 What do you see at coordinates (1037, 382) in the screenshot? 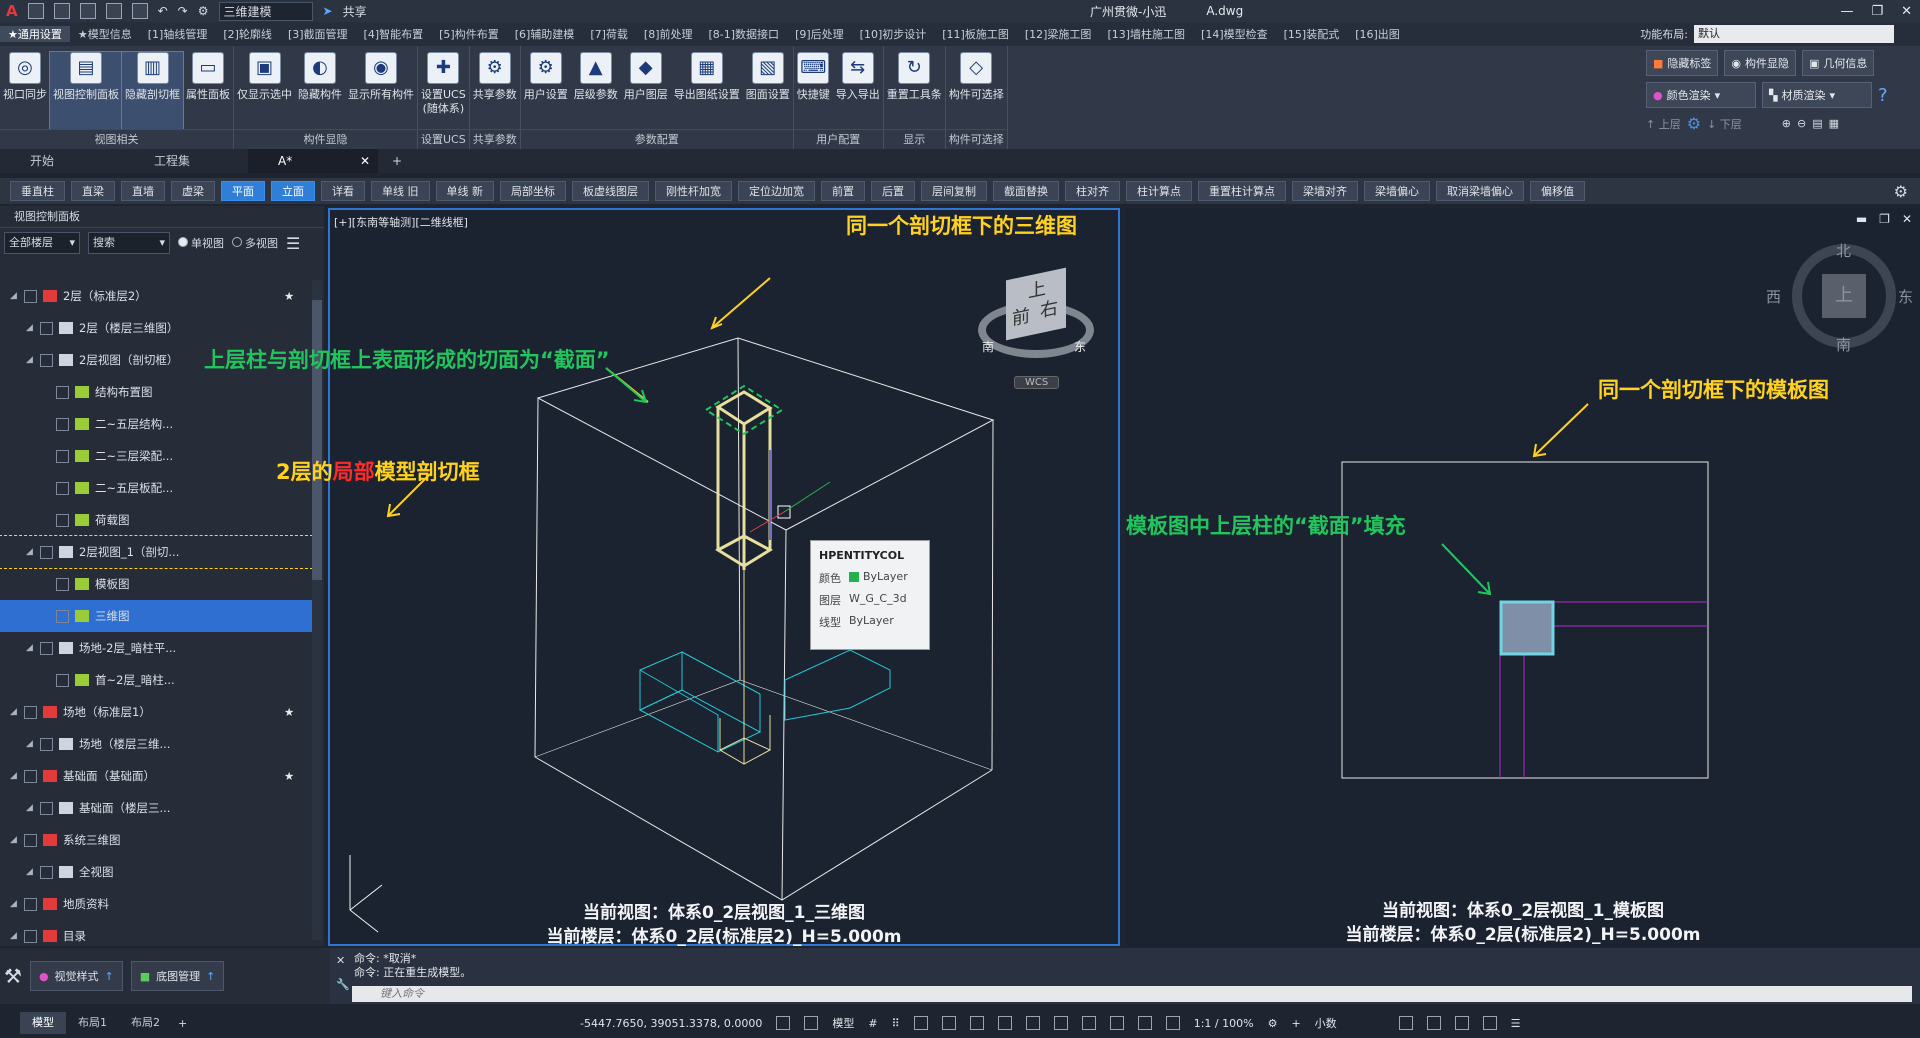
I see `wcs-button: WCS` at bounding box center [1037, 382].